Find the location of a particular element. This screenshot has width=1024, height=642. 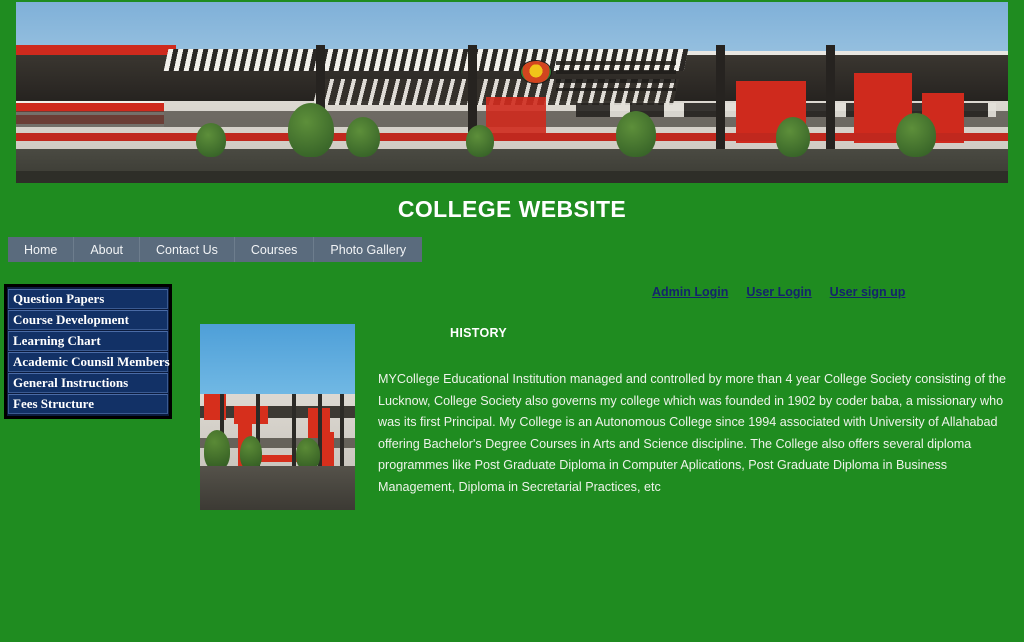

nav-item-home: Home is located at coordinates (41, 249).